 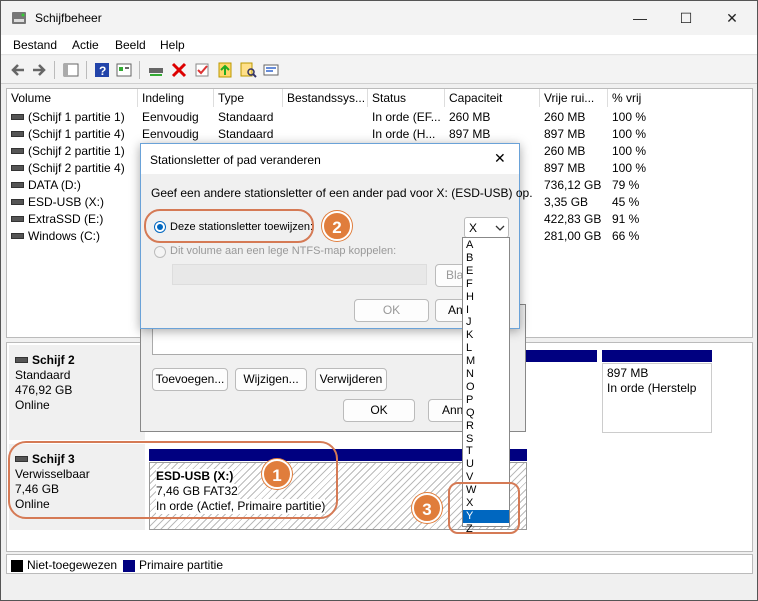 I want to click on menu-bestand: Bestand, so click(x=35, y=45).